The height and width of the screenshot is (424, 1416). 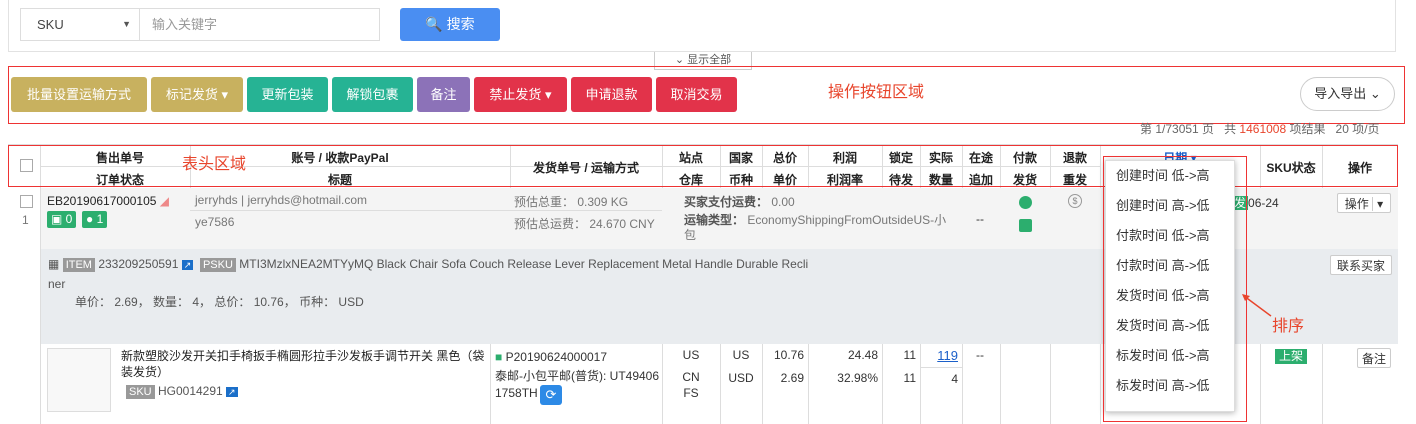 What do you see at coordinates (217, 265) in the screenshot?
I see `psku-tag: PSKU` at bounding box center [217, 265].